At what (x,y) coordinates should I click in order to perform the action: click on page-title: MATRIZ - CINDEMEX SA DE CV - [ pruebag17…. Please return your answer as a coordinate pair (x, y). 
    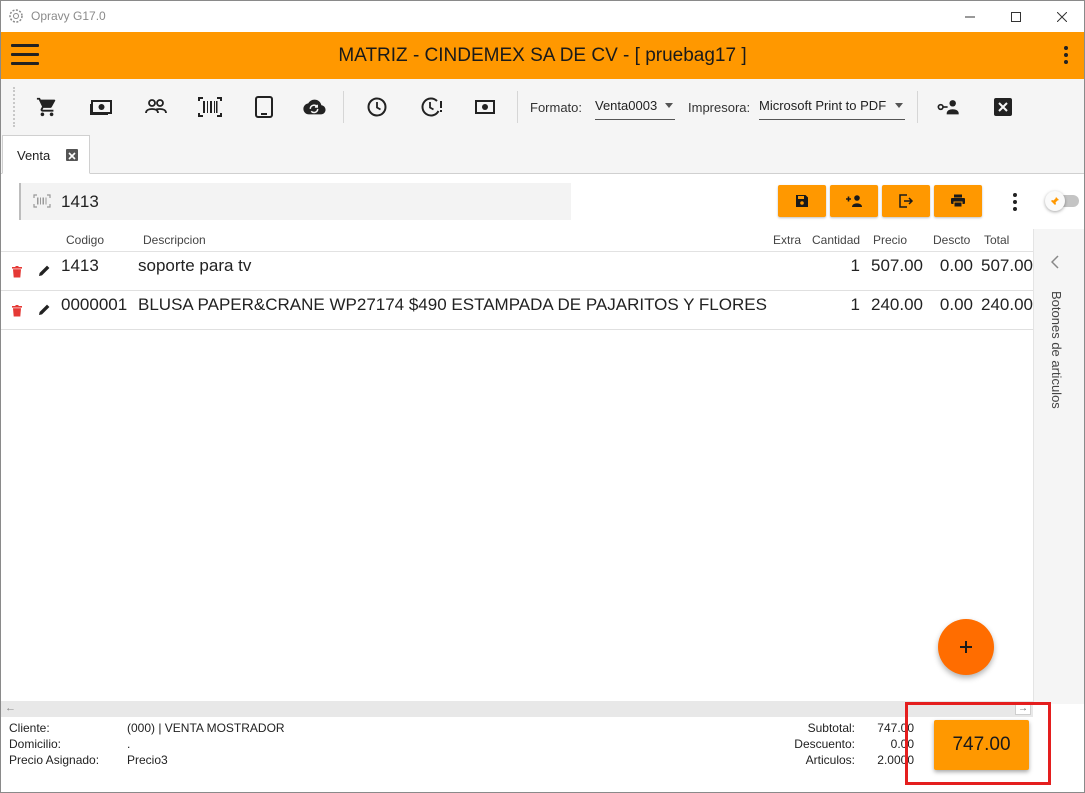
    Looking at the image, I should click on (542, 55).